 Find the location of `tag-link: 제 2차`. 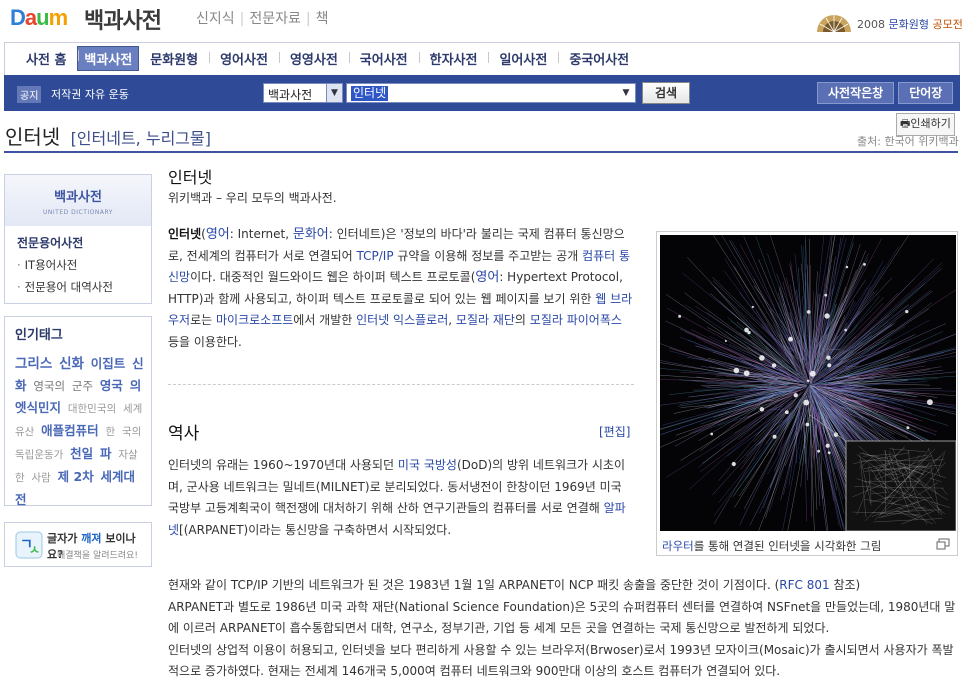

tag-link: 제 2차 is located at coordinates (76, 476).